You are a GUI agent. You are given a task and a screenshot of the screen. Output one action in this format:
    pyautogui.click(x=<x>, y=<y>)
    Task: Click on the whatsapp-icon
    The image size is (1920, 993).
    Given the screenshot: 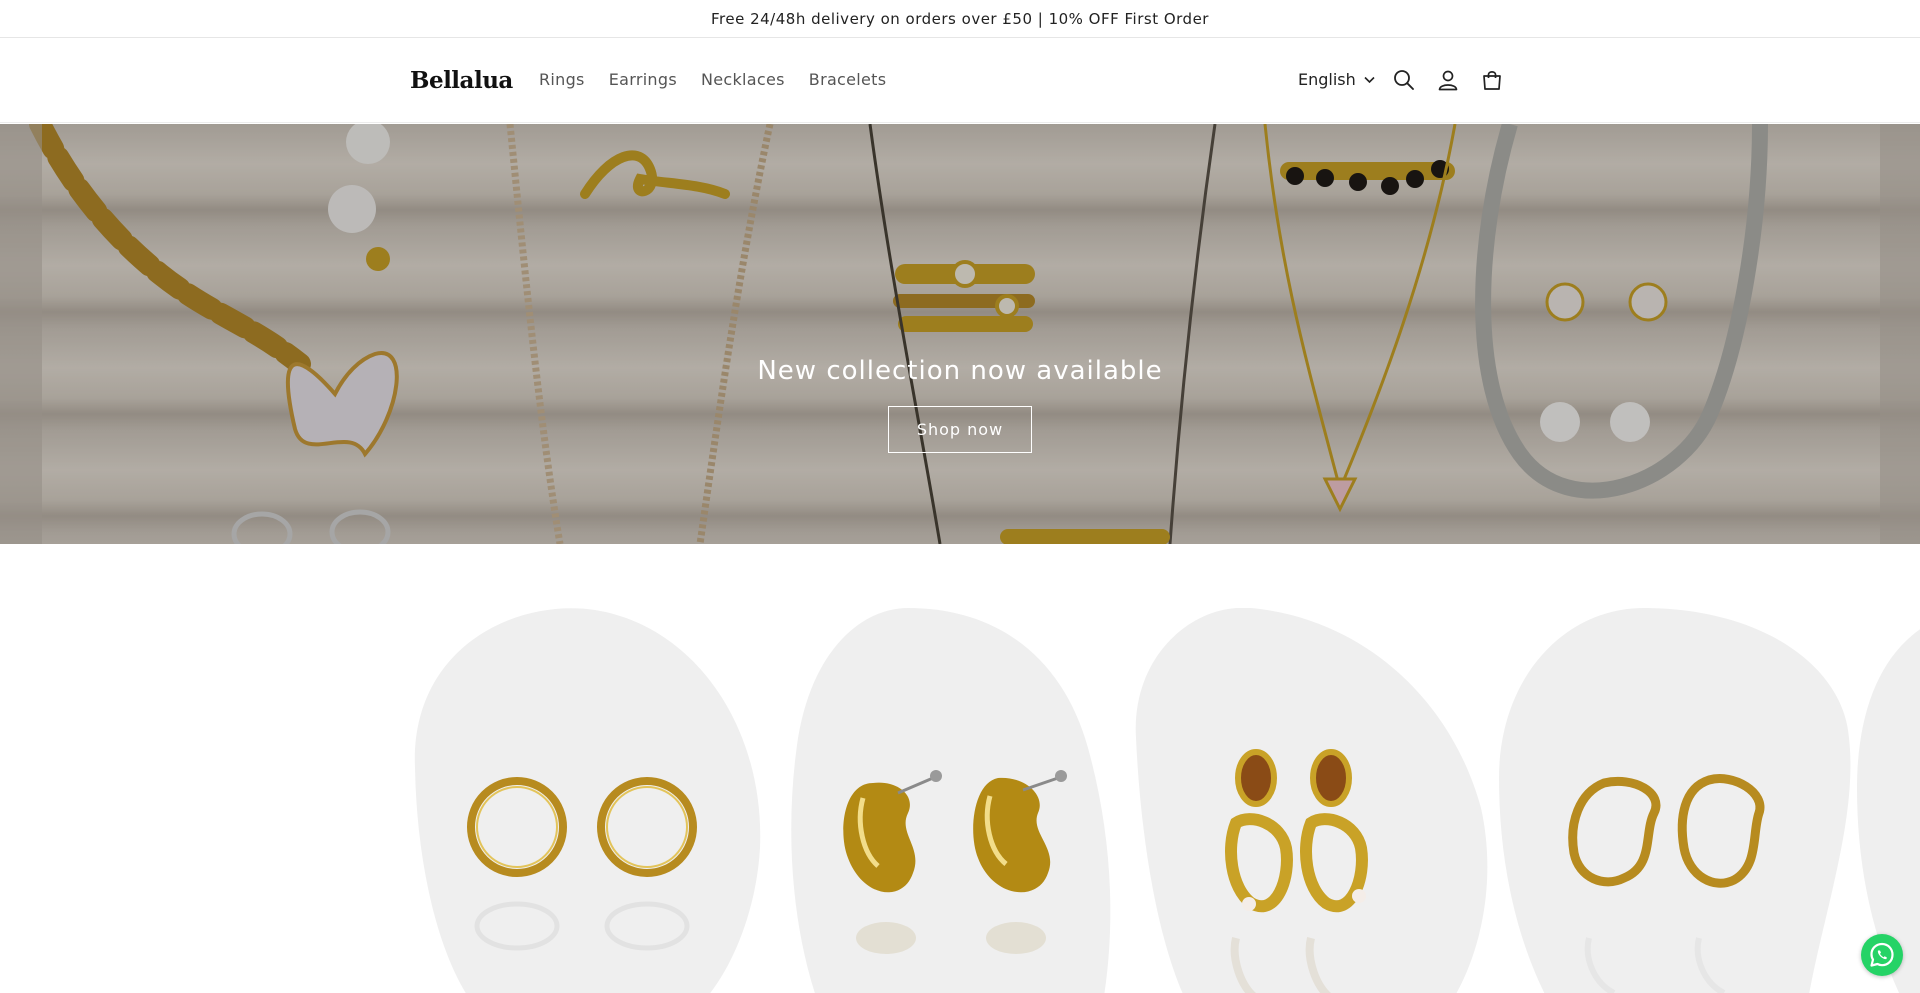 What is the action you would take?
    pyautogui.click(x=1882, y=954)
    